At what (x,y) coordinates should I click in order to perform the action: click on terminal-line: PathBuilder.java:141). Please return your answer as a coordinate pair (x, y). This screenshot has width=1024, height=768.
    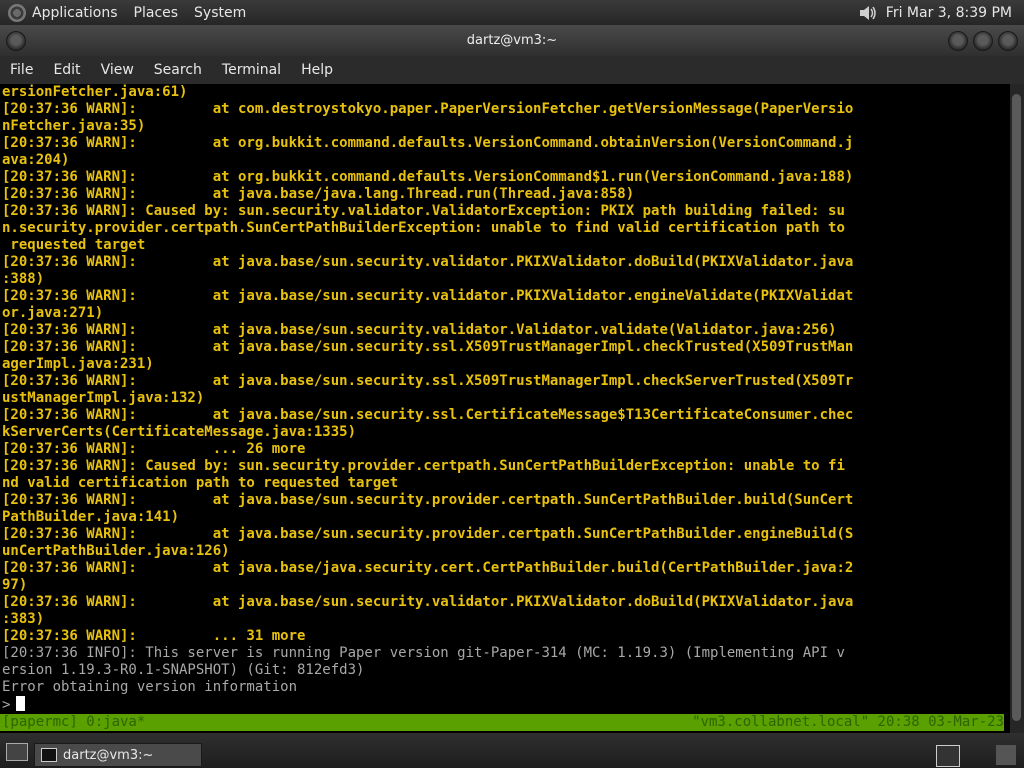
    Looking at the image, I should click on (91, 517).